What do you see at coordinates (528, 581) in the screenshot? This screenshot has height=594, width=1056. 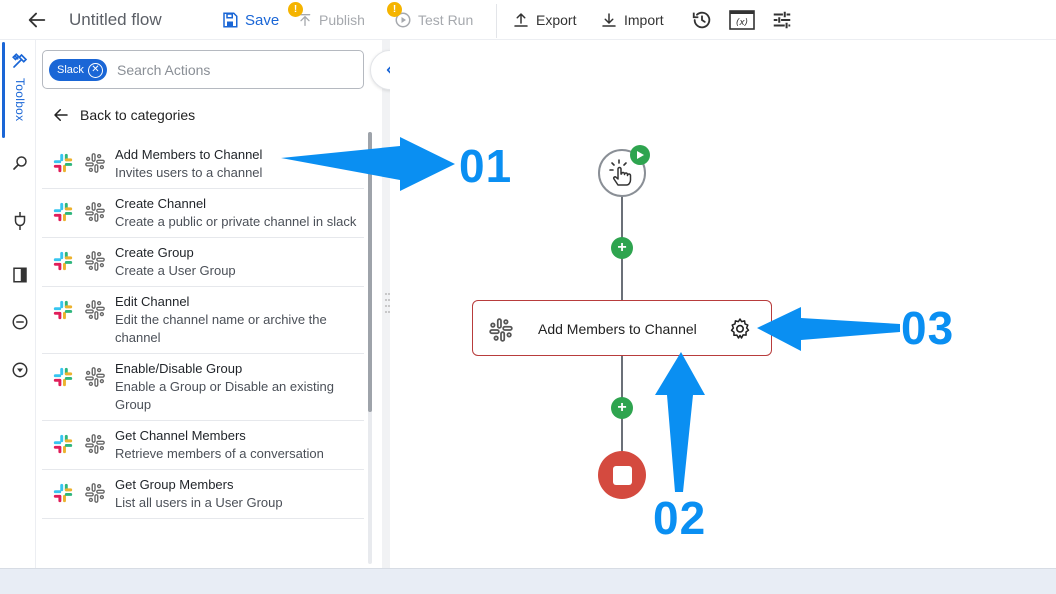 I see `os-taskbar` at bounding box center [528, 581].